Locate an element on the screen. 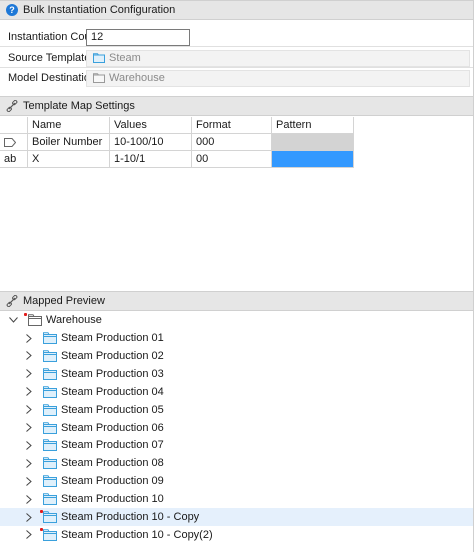 Image resolution: width=474 pixels, height=552 pixels. tree-node: Steam Production 07 is located at coordinates (237, 445).